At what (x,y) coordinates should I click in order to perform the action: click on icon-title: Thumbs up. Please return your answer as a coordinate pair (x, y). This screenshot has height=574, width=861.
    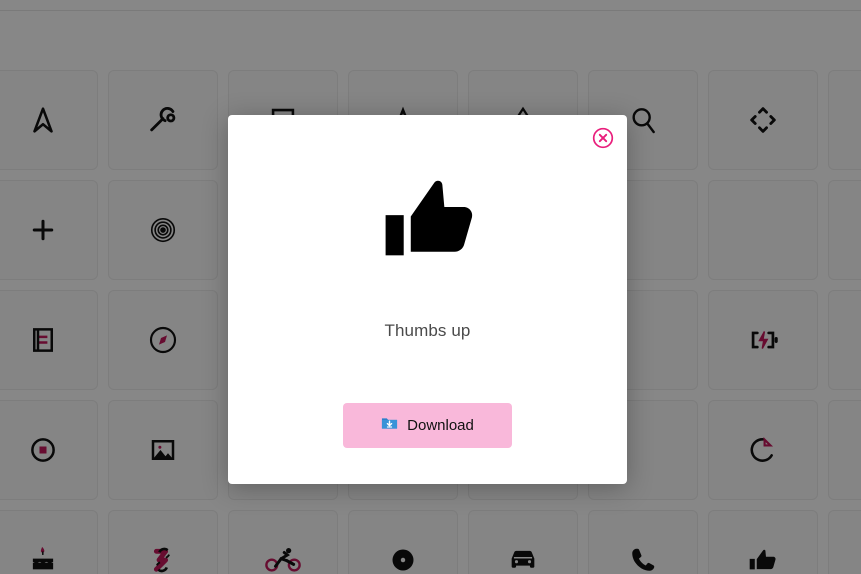
    Looking at the image, I should click on (427, 330).